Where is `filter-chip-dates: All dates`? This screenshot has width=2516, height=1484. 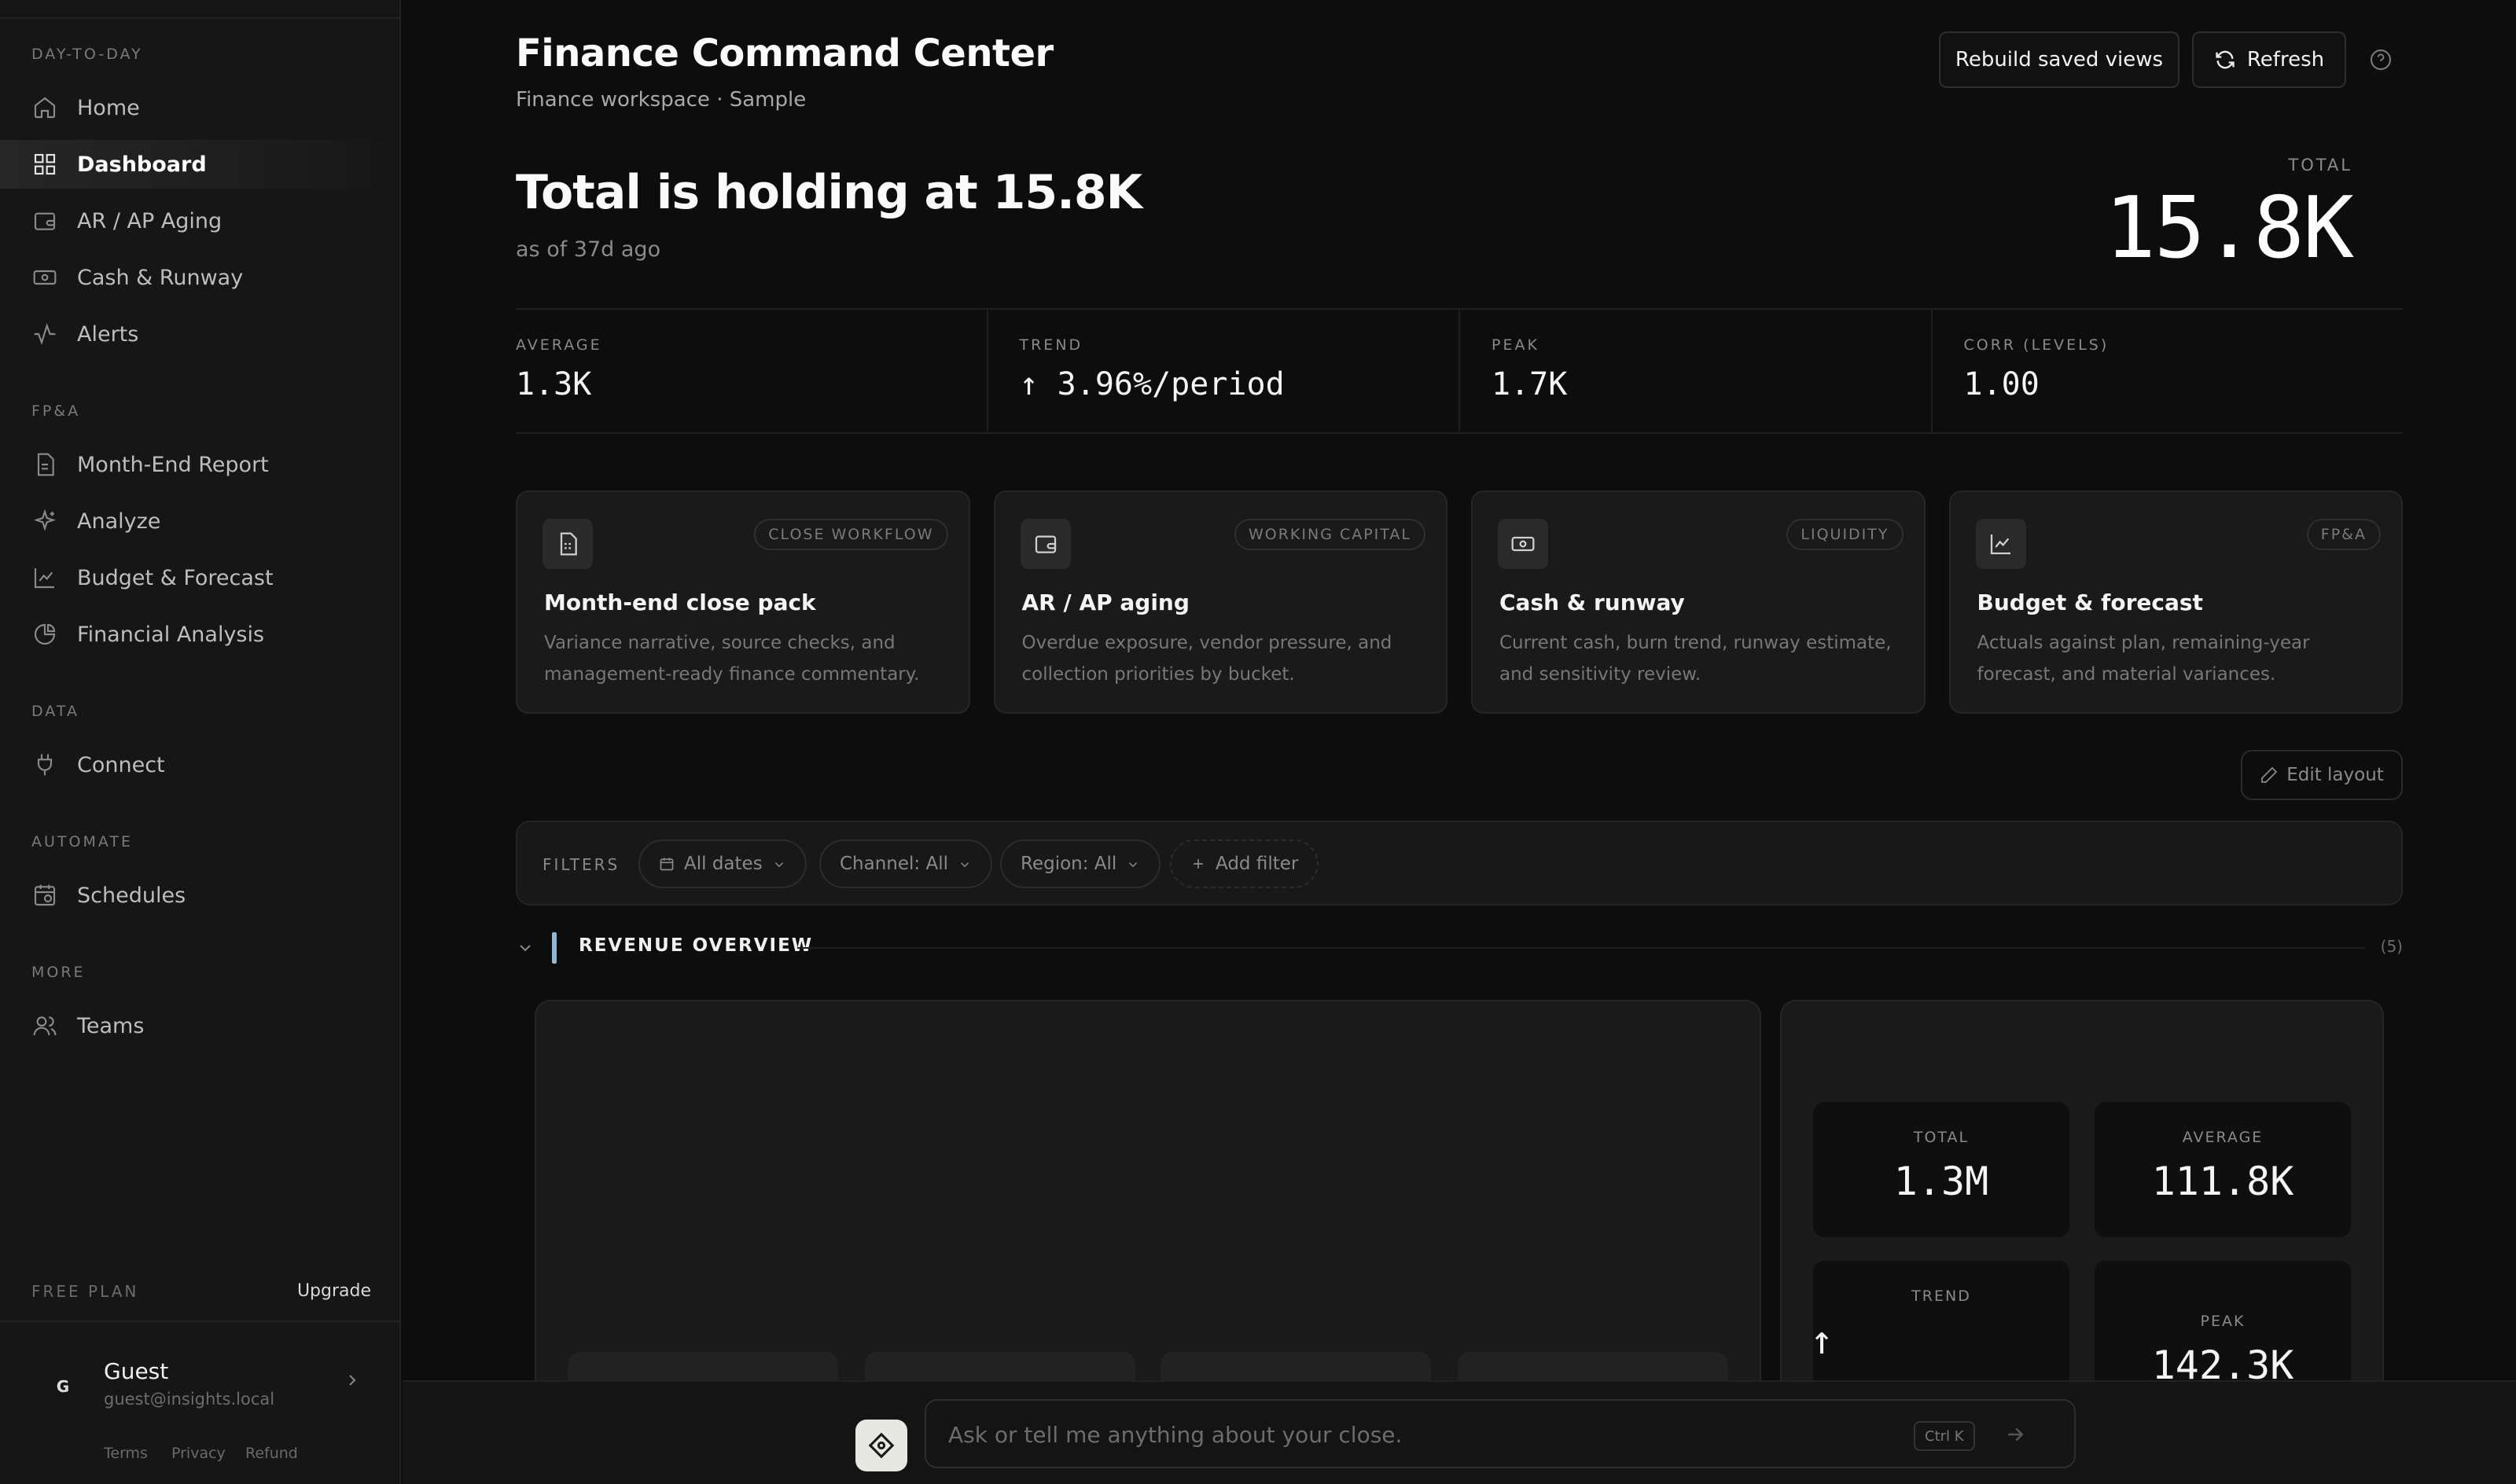 filter-chip-dates: All dates is located at coordinates (722, 863).